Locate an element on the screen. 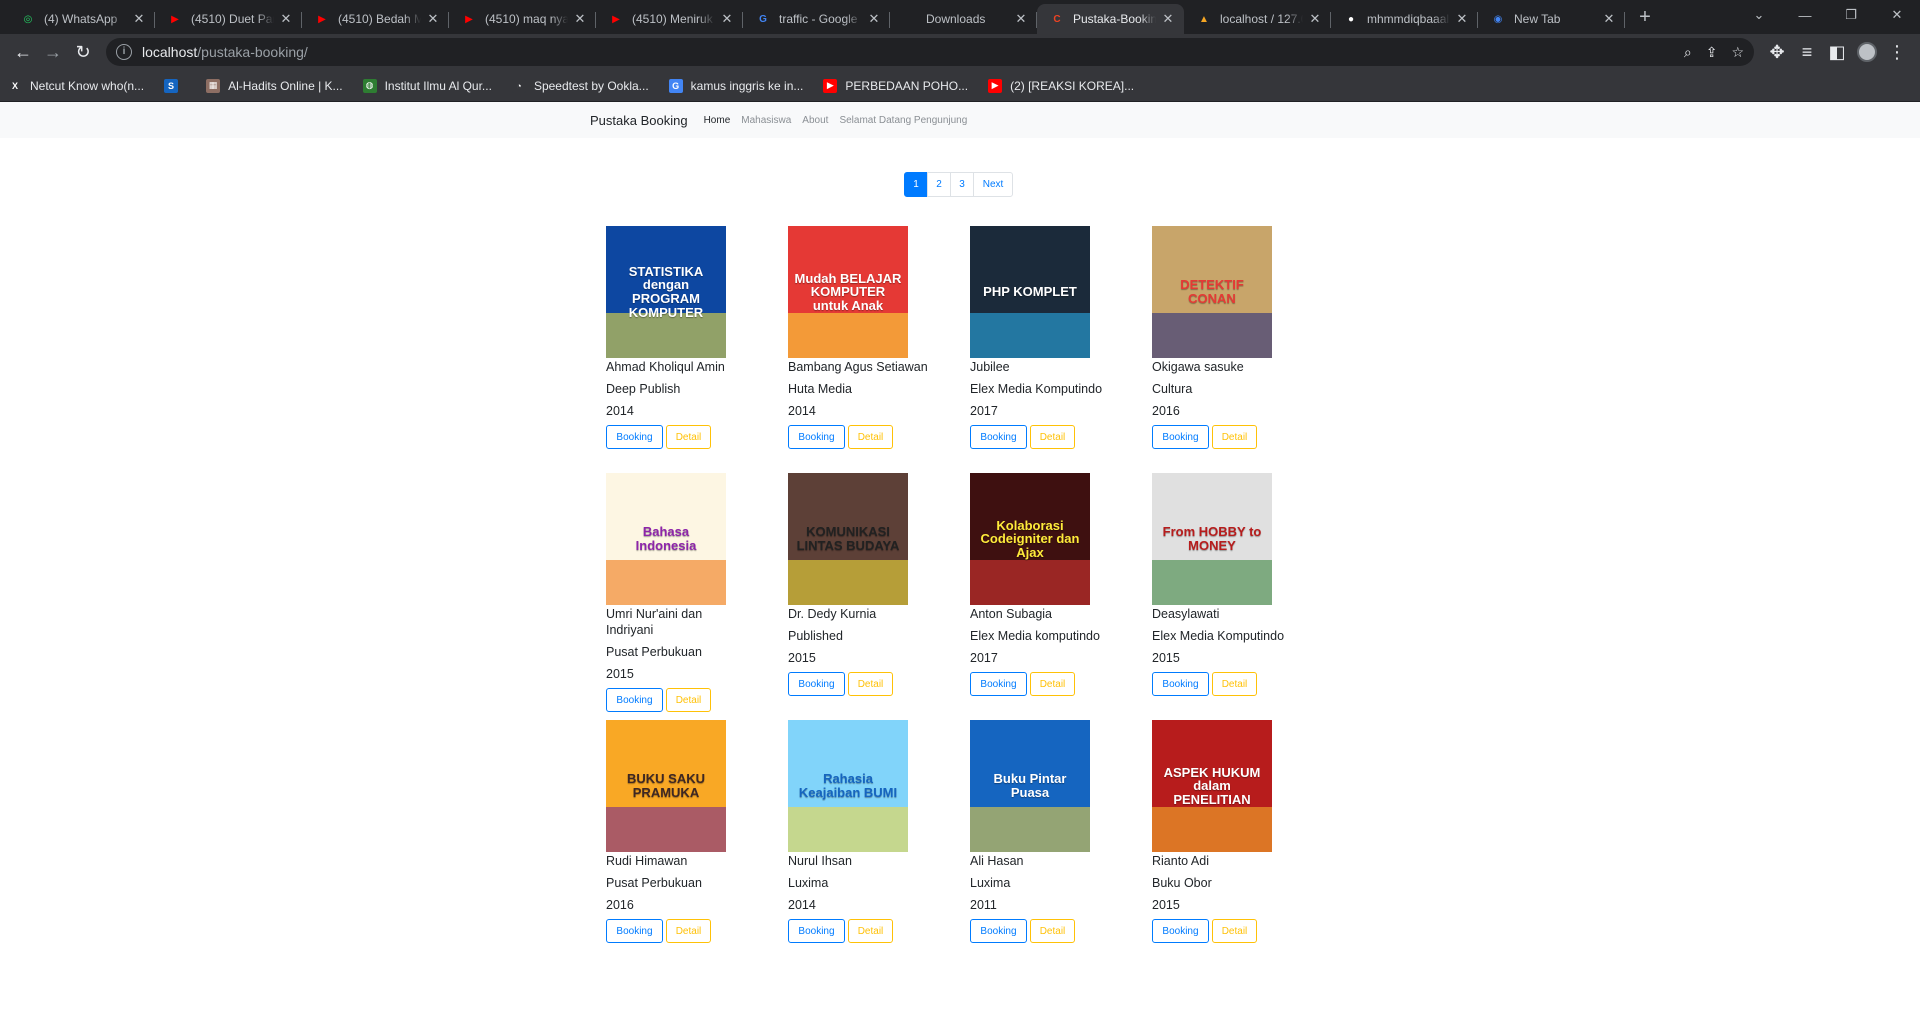 The width and height of the screenshot is (1920, 1032). tab-title: New Tab is located at coordinates (1537, 19).